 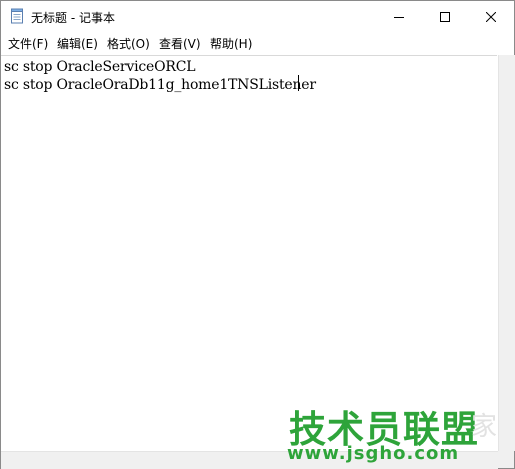 What do you see at coordinates (160, 85) in the screenshot?
I see `text-line-2: sc stop OracleOraDb11g_home1TNSListener` at bounding box center [160, 85].